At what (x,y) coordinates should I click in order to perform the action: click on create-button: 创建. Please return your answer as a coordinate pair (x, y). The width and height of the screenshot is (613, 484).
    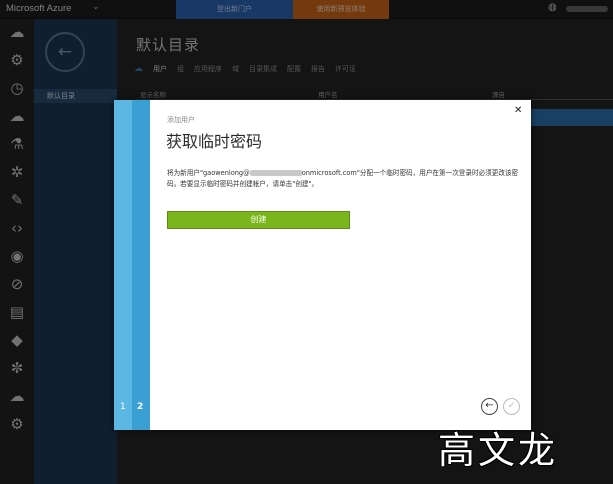
    Looking at the image, I should click on (258, 220).